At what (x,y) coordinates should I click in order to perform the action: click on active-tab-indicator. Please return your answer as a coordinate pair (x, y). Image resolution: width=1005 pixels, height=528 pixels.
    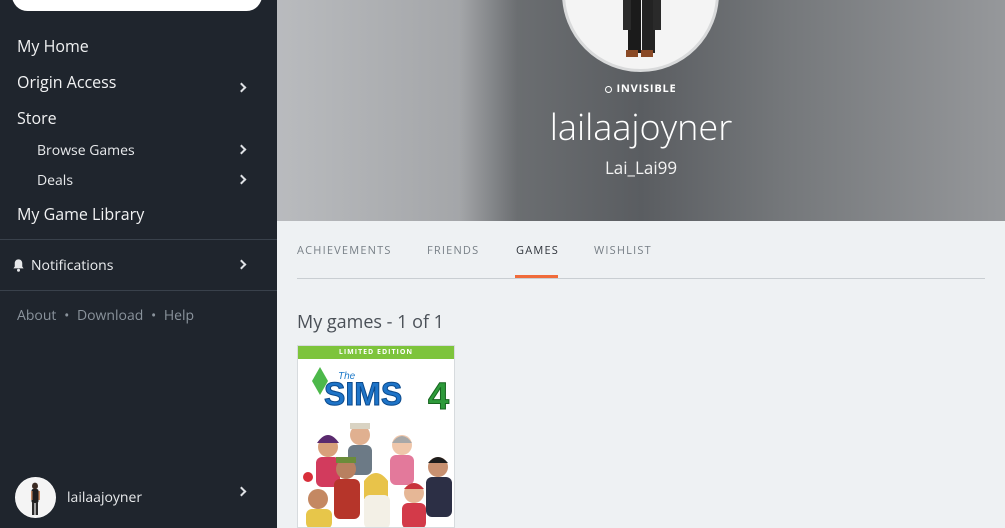
    Looking at the image, I should click on (536, 276).